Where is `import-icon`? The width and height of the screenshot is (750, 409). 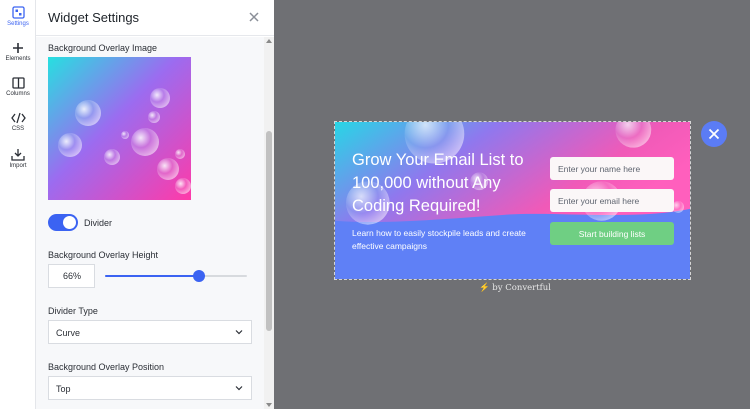 import-icon is located at coordinates (18, 155).